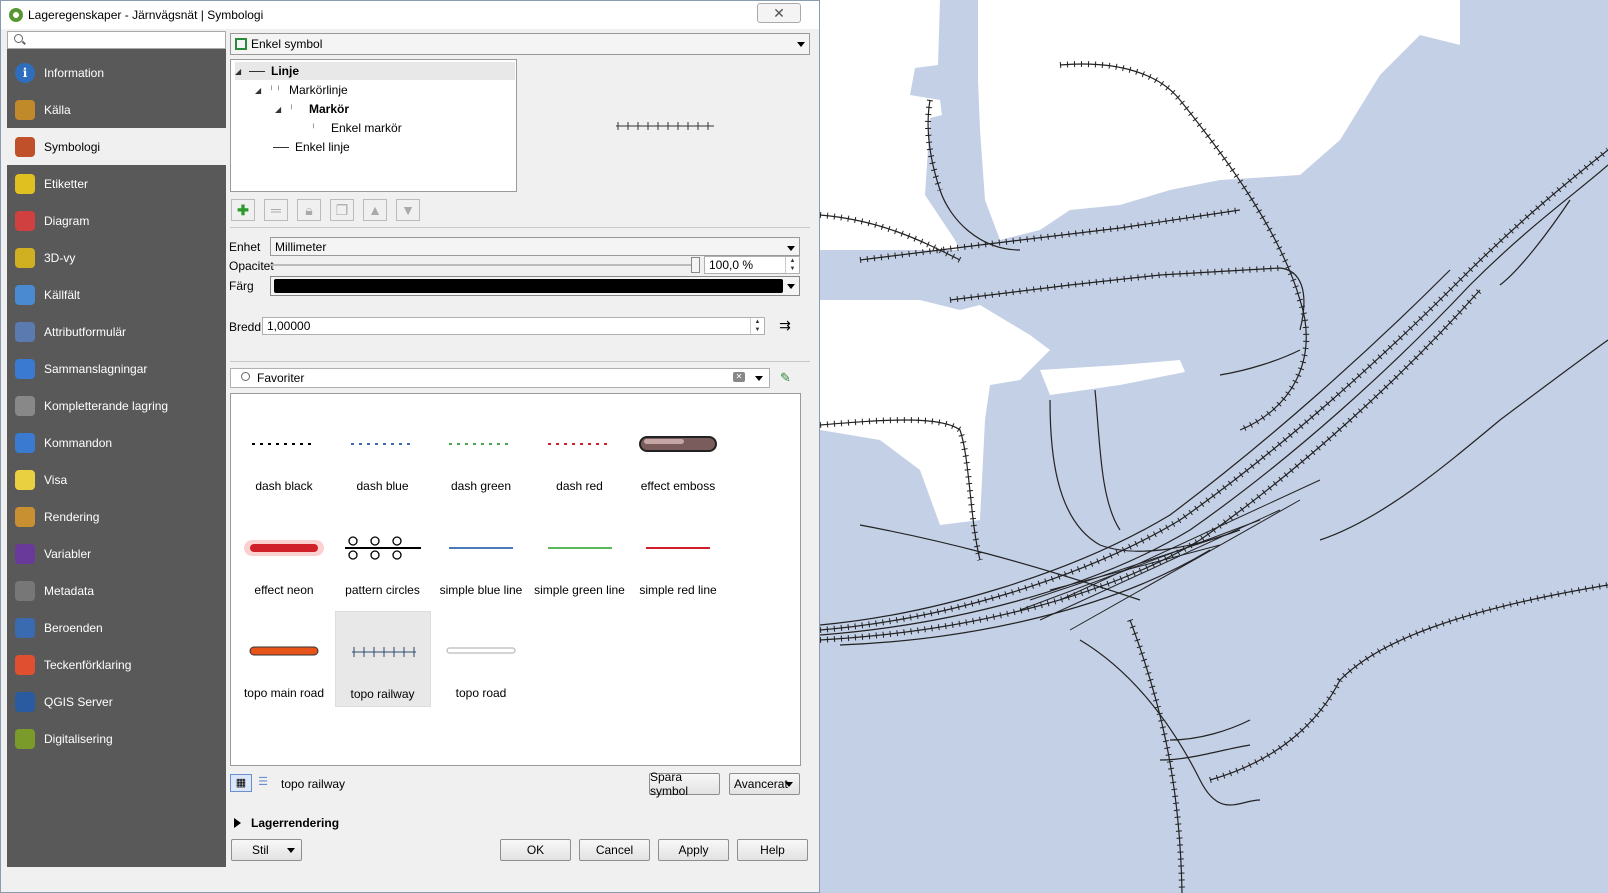 Image resolution: width=1608 pixels, height=893 pixels. Describe the element at coordinates (25, 443) in the screenshot. I see `actions-icon` at that location.